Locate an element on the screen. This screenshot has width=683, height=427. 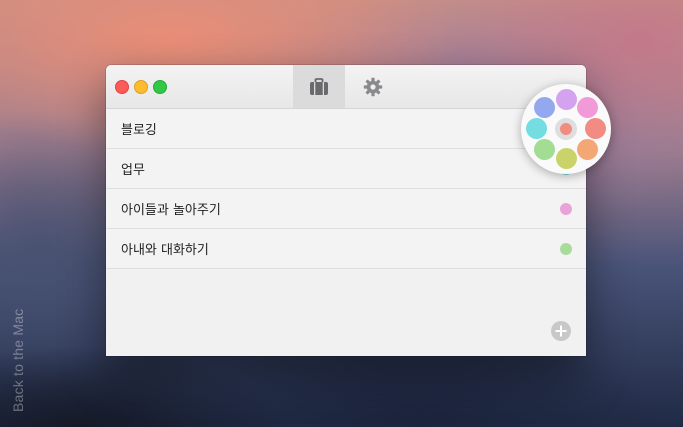
tab-lists is located at coordinates (319, 86).